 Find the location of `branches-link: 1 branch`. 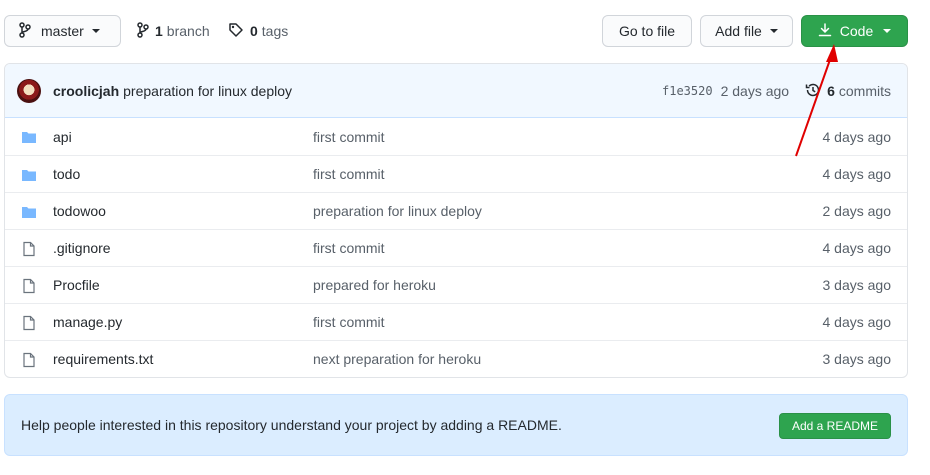

branches-link: 1 branch is located at coordinates (173, 31).